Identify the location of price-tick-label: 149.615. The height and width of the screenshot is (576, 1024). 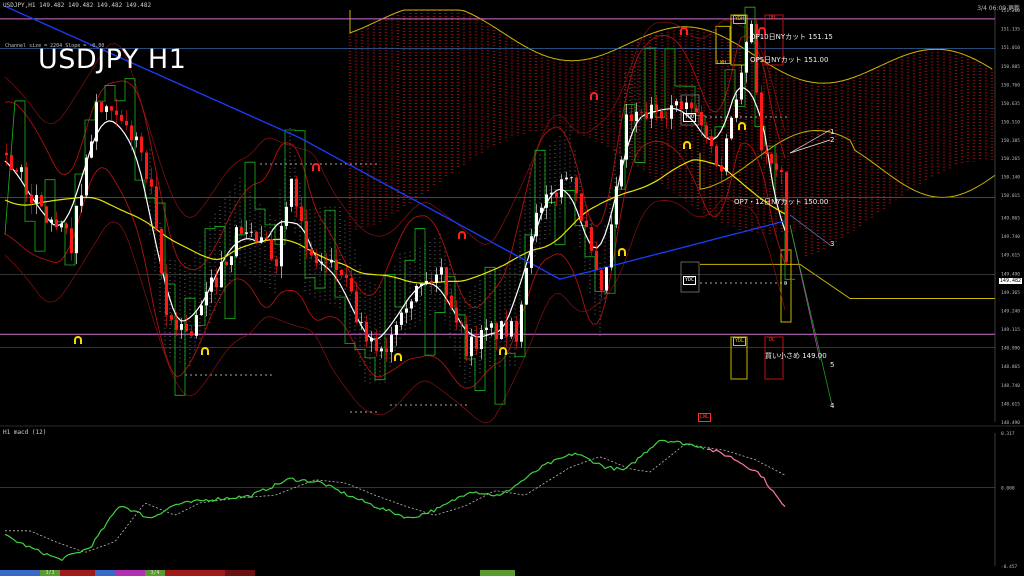
(1010, 256).